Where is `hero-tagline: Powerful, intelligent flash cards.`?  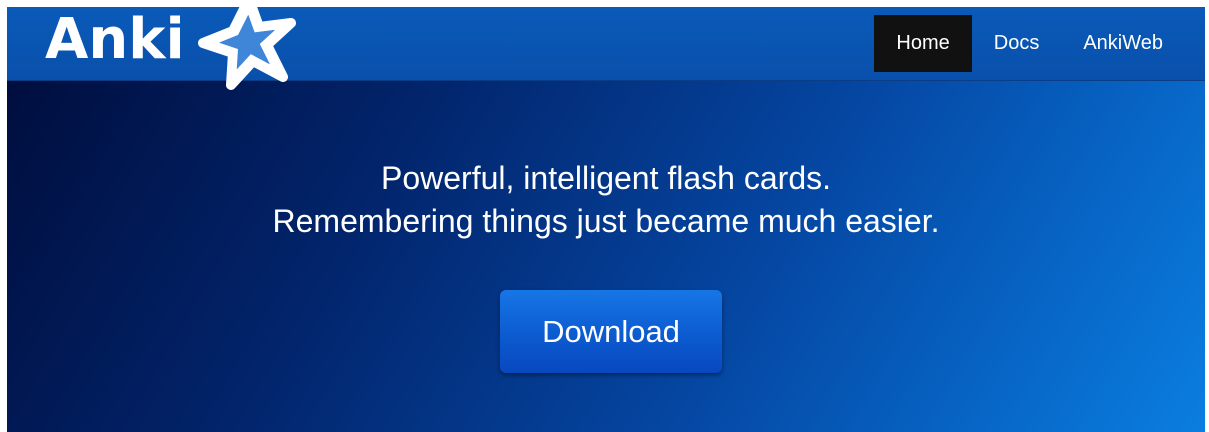
hero-tagline: Powerful, intelligent flash cards. is located at coordinates (606, 178).